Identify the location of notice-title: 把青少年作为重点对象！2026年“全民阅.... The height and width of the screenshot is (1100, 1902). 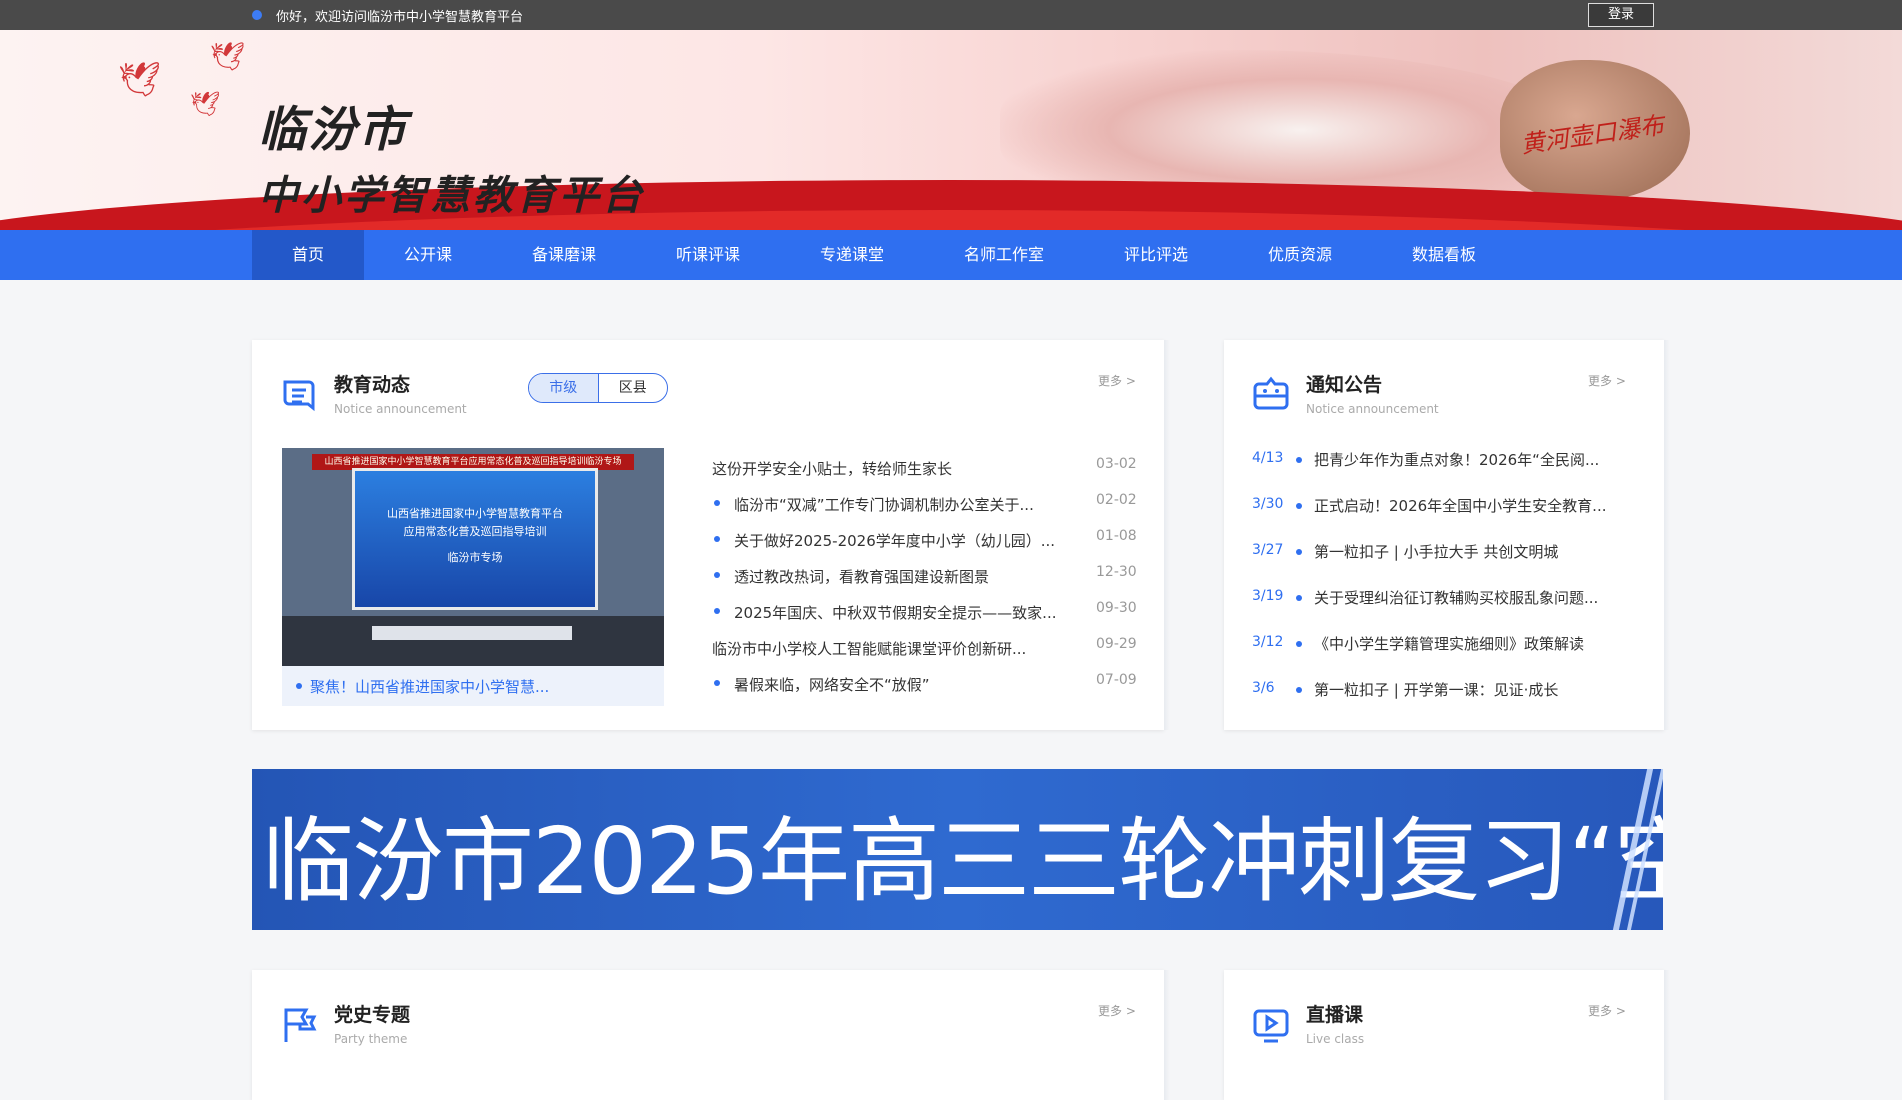
(1456, 459).